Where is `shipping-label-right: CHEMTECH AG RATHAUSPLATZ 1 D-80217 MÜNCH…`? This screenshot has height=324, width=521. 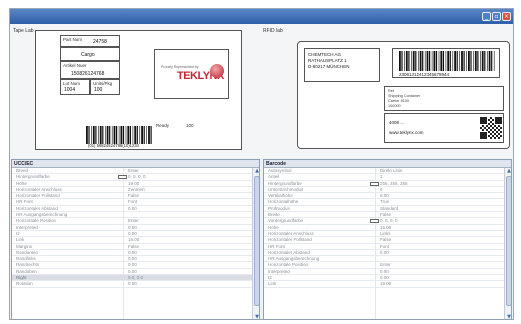 shipping-label-right: CHEMTECH AG RATHAUSPLATZ 1 D-80217 MÜNCH… is located at coordinates (403, 95).